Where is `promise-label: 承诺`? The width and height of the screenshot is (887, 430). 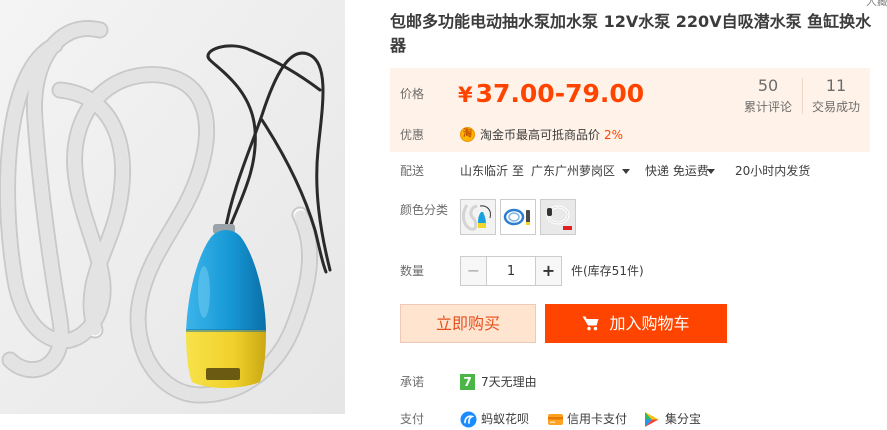
promise-label: 承诺 is located at coordinates (412, 382).